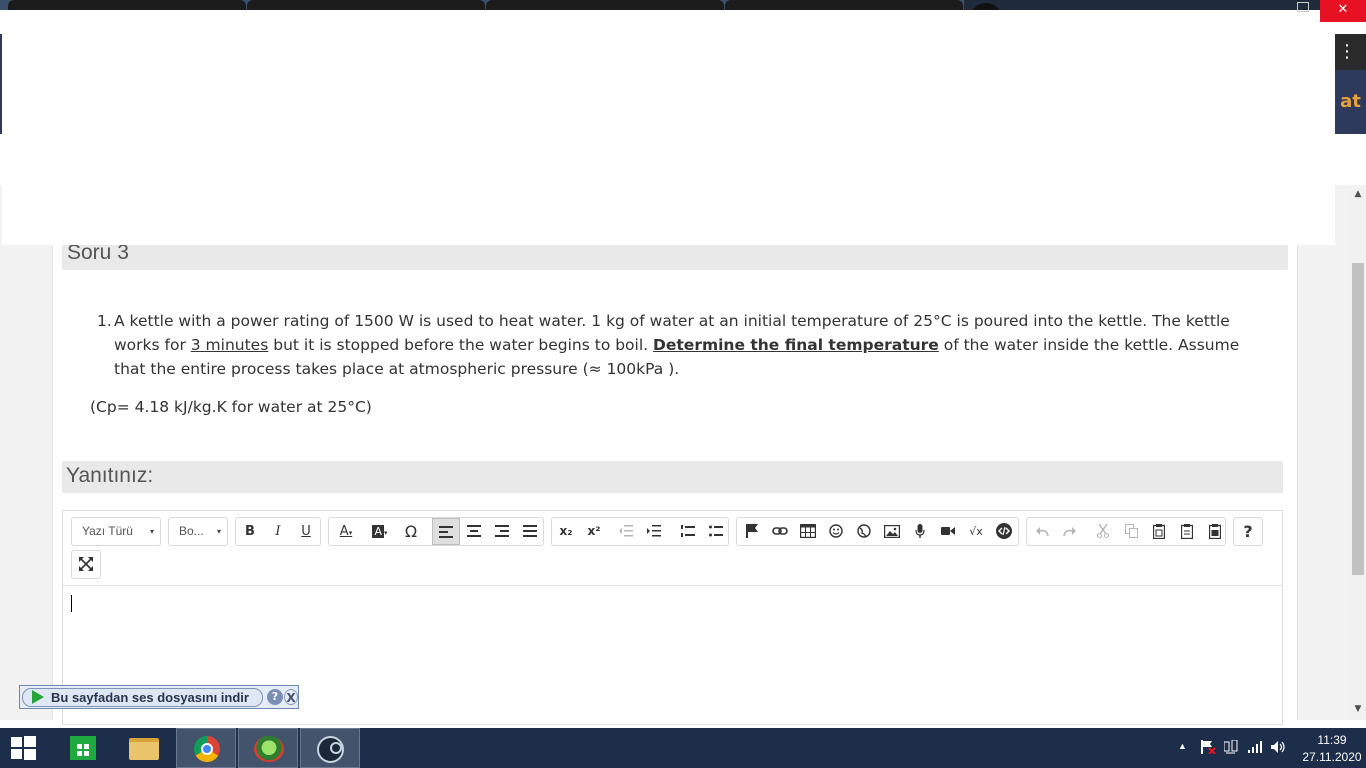 This screenshot has height=768, width=1366. I want to click on question-text-emphasis: Determine the final temperature, so click(796, 345).